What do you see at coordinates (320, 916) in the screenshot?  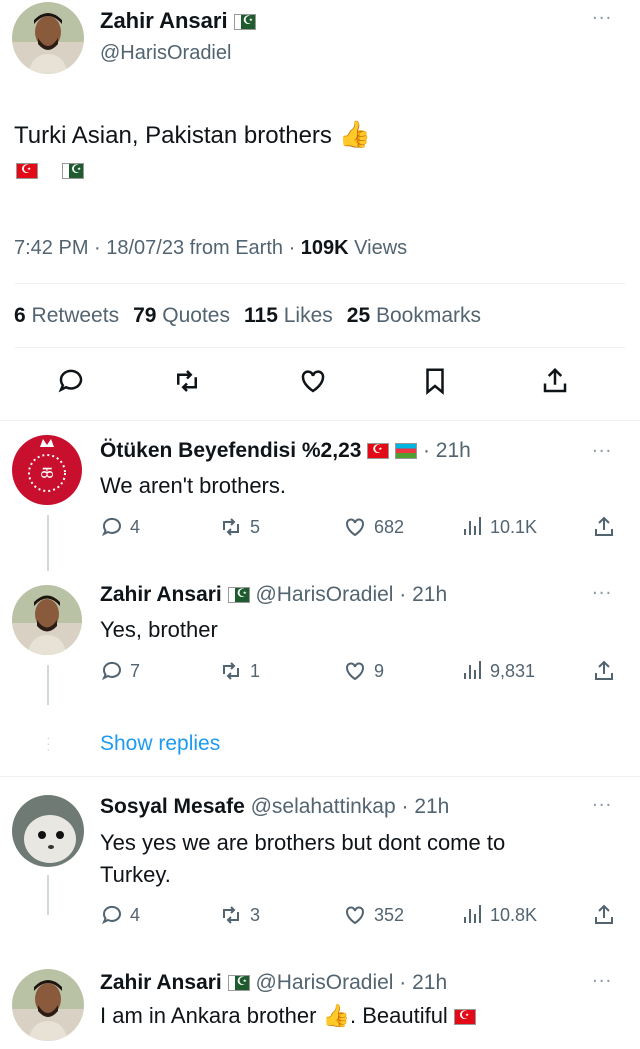 I see `reply-action-bar: 4 3 352 10.8K` at bounding box center [320, 916].